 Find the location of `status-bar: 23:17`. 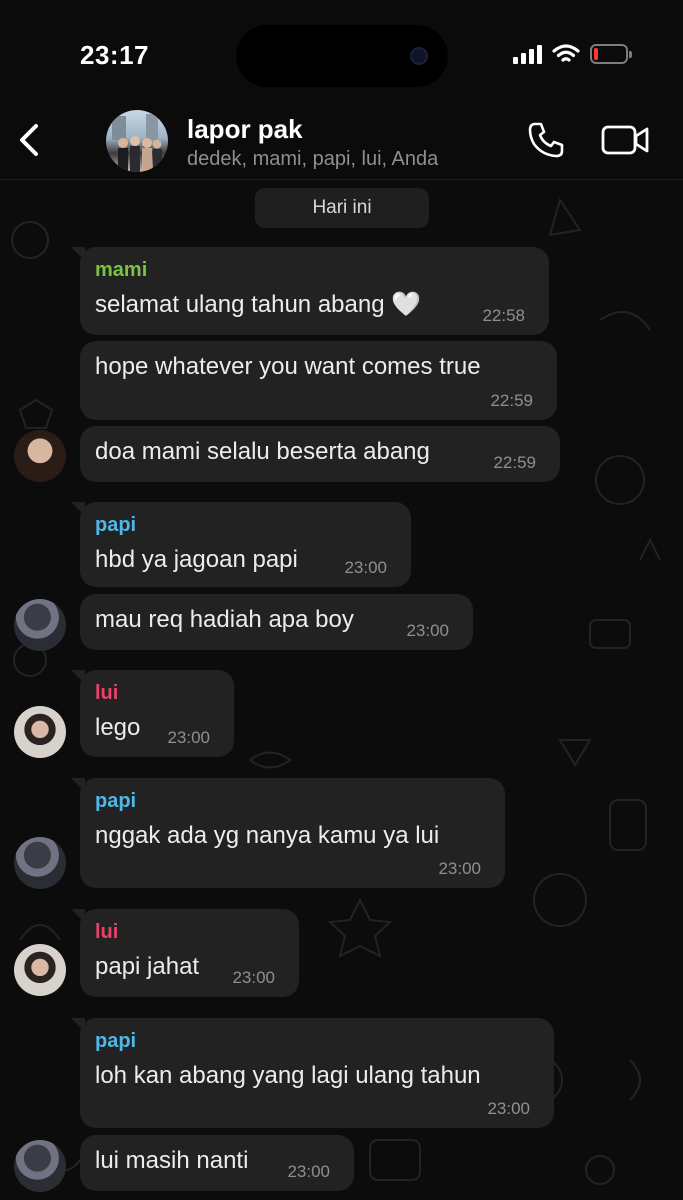

status-bar: 23:17 is located at coordinates (341, 50).